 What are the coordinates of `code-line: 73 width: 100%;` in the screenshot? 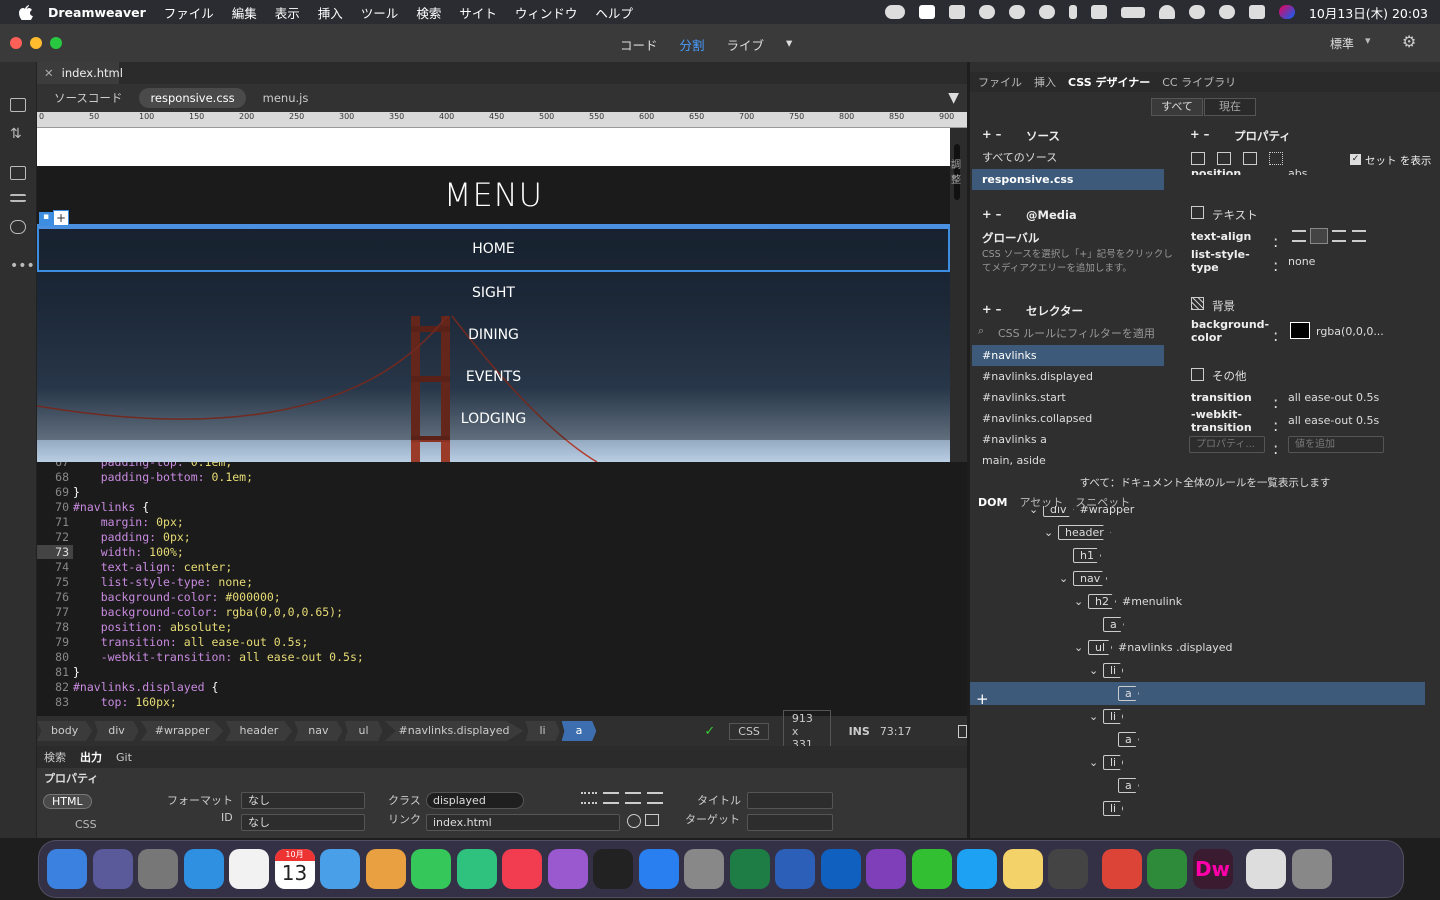 It's located at (502, 552).